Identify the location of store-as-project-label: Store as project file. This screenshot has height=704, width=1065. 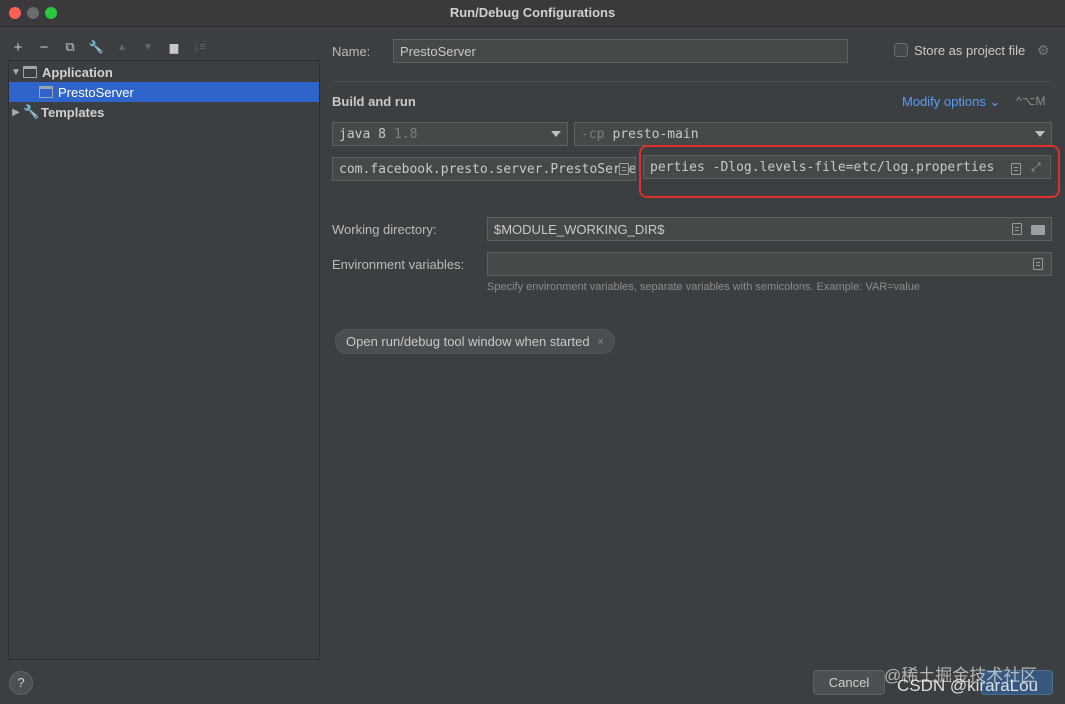
(970, 50).